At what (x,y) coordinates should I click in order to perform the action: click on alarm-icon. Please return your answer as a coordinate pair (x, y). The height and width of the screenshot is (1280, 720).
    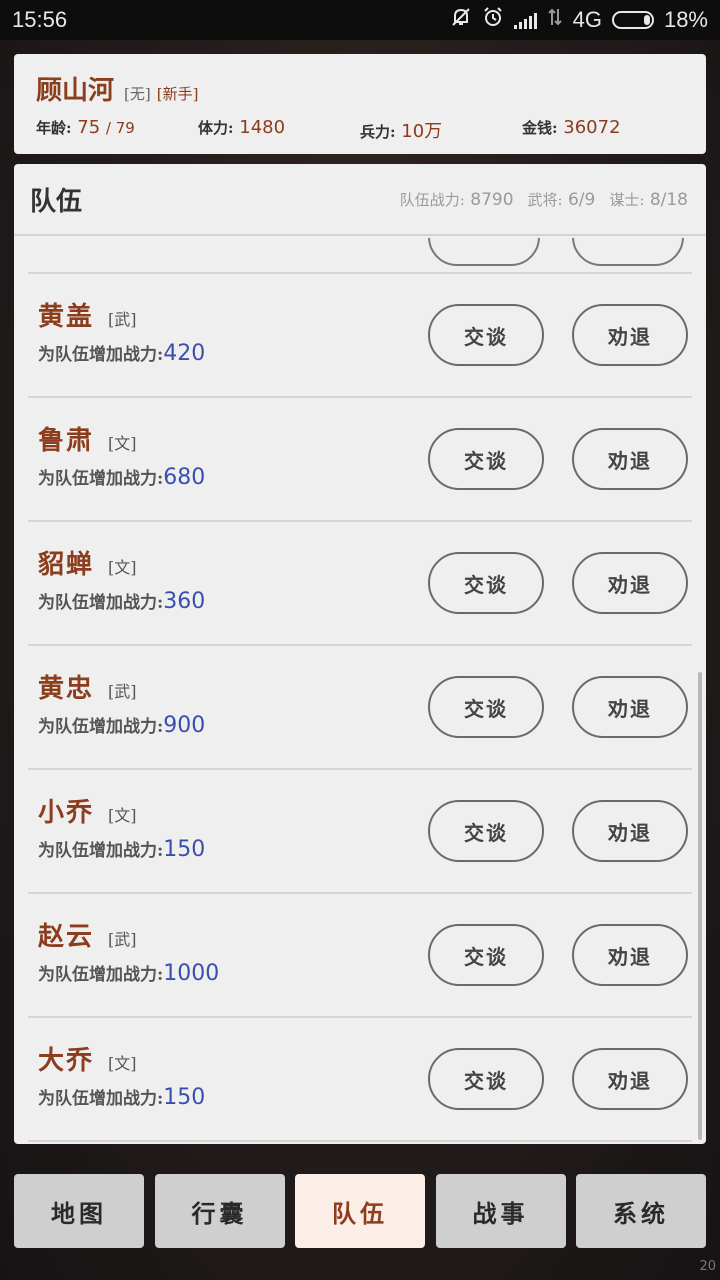
    Looking at the image, I should click on (493, 20).